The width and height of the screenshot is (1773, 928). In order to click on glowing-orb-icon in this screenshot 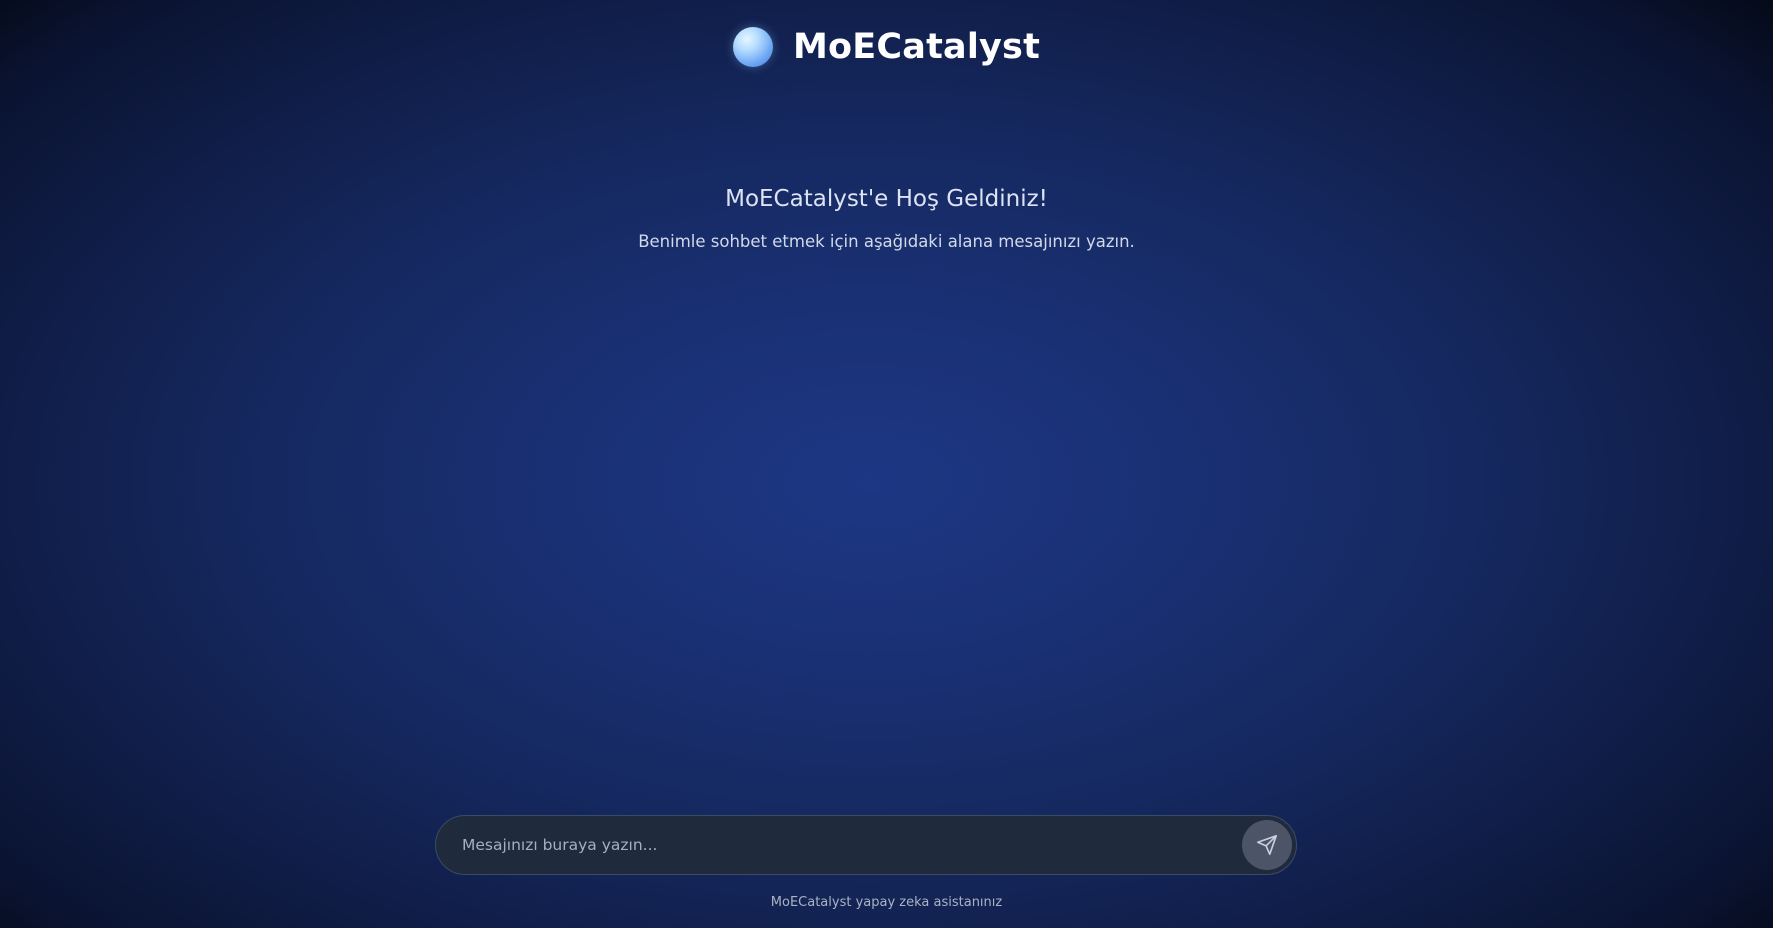, I will do `click(752, 47)`.